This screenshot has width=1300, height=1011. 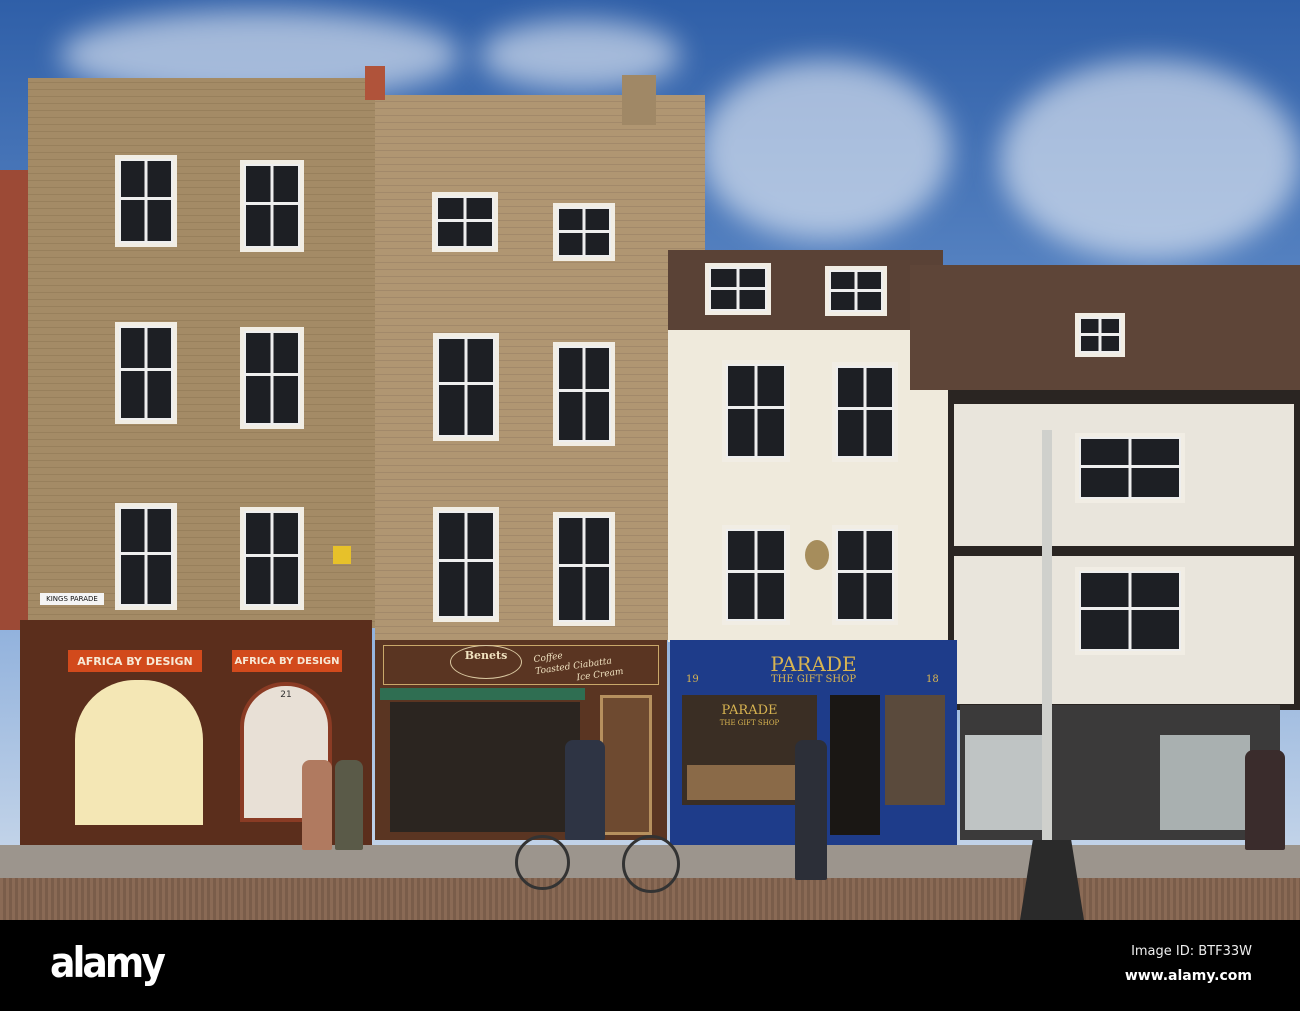 What do you see at coordinates (585, 790) in the screenshot?
I see `cyclist` at bounding box center [585, 790].